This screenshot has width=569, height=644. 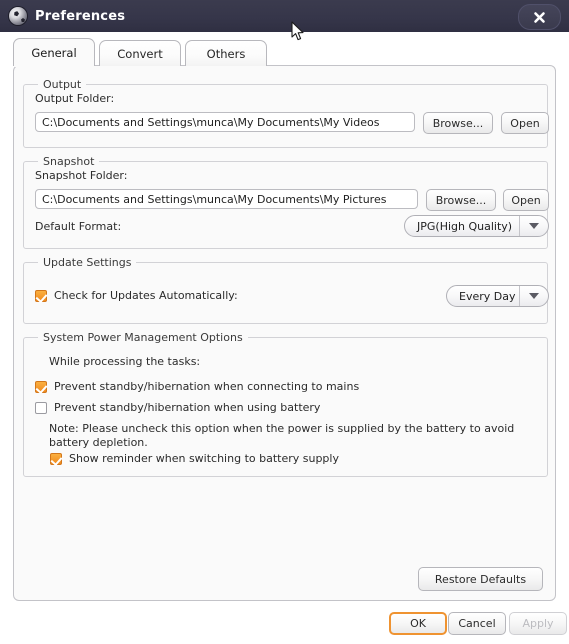 I want to click on tab-others-label: Others, so click(x=226, y=53).